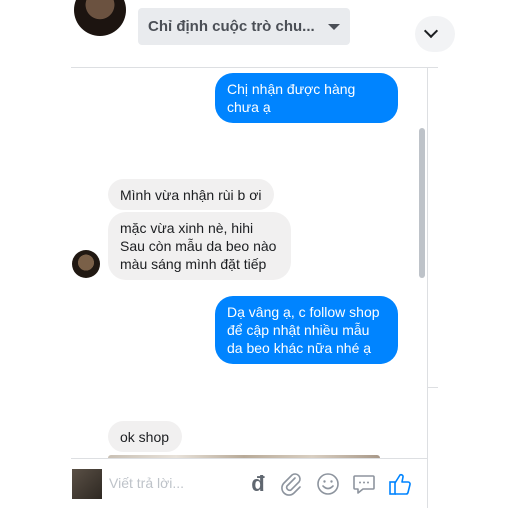 This screenshot has height=509, width=508. I want to click on user-avatar, so click(87, 484).